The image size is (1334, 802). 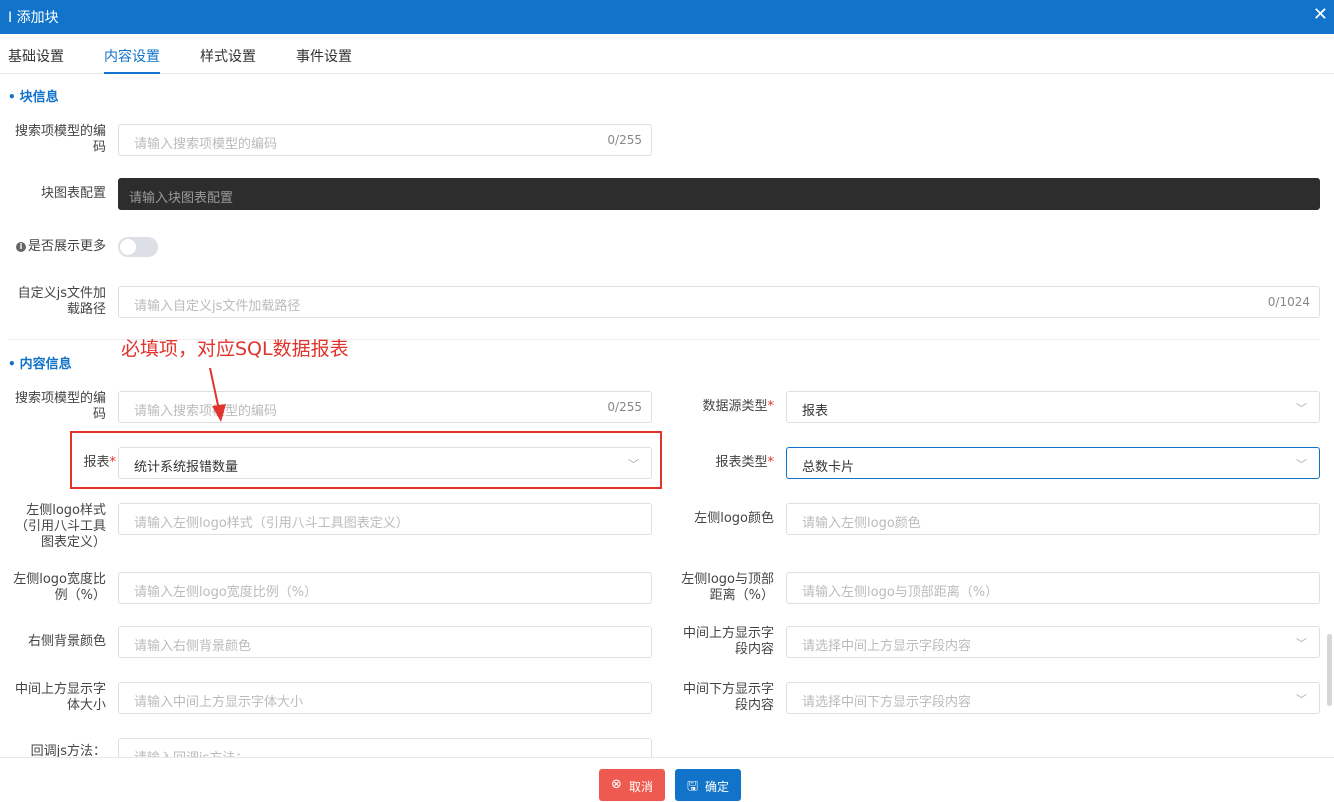 What do you see at coordinates (667, 17) in the screenshot?
I see `dialog-titlebar: I 添加块 ✕` at bounding box center [667, 17].